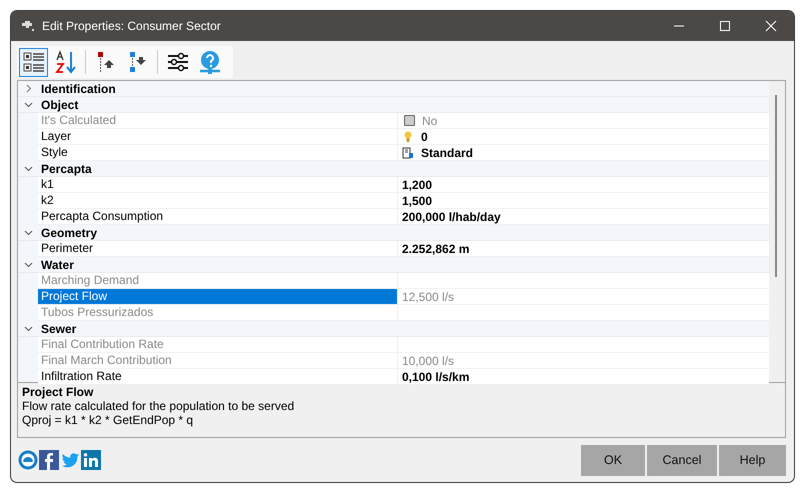 The width and height of the screenshot is (804, 503). I want to click on category-label: Identification, so click(78, 89).